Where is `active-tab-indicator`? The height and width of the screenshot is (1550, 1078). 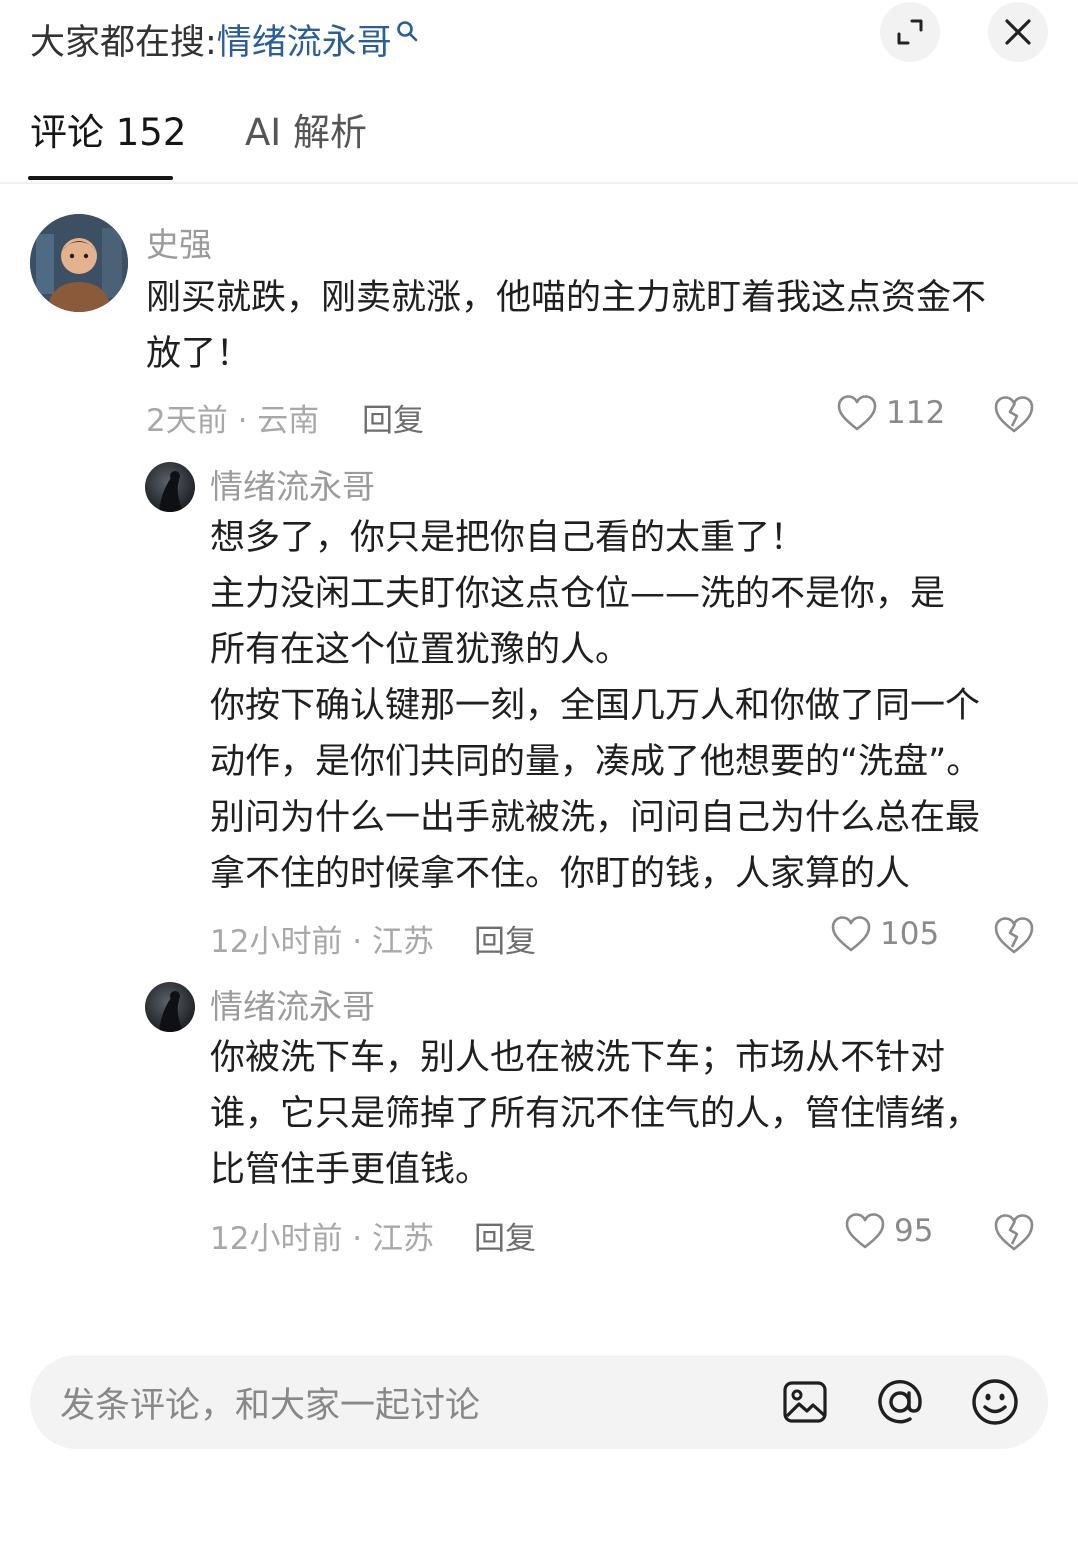
active-tab-indicator is located at coordinates (100, 178).